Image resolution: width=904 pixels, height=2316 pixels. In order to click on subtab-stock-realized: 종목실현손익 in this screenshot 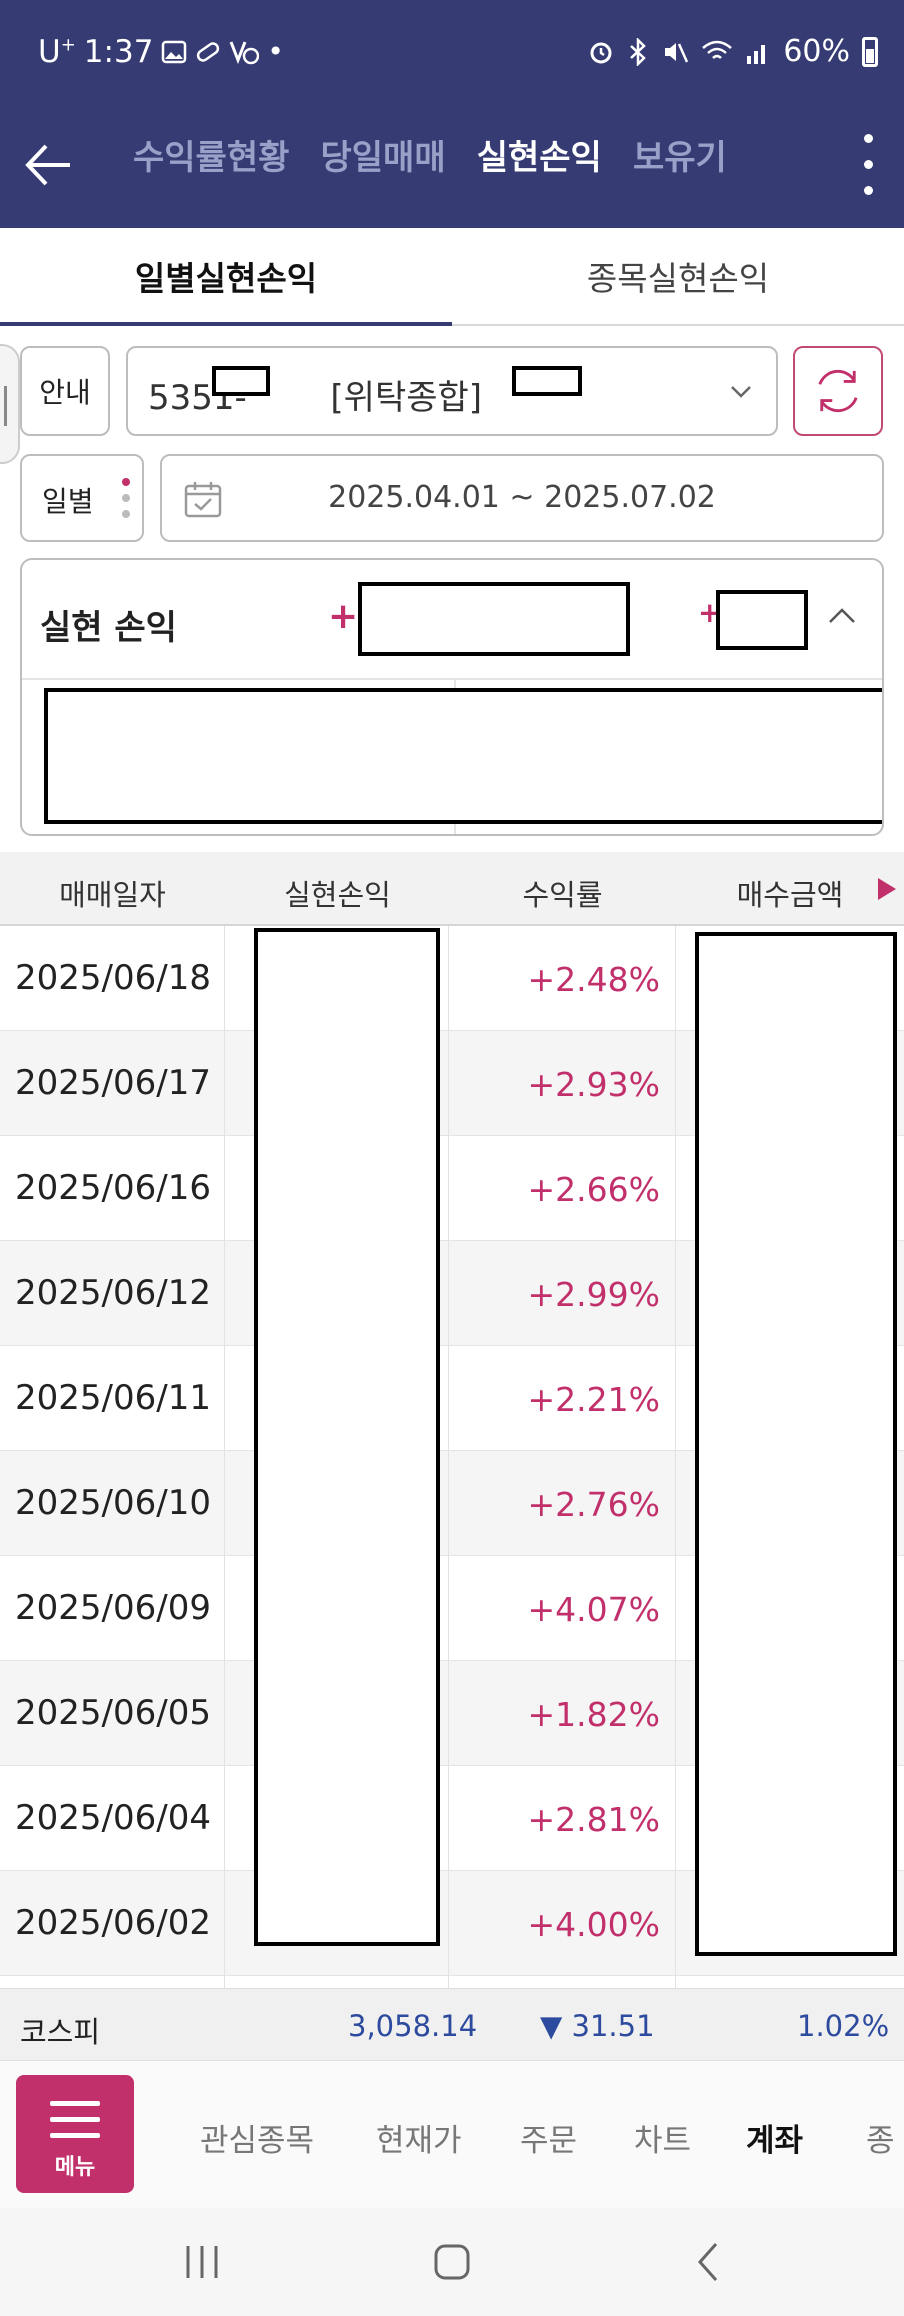, I will do `click(678, 276)`.